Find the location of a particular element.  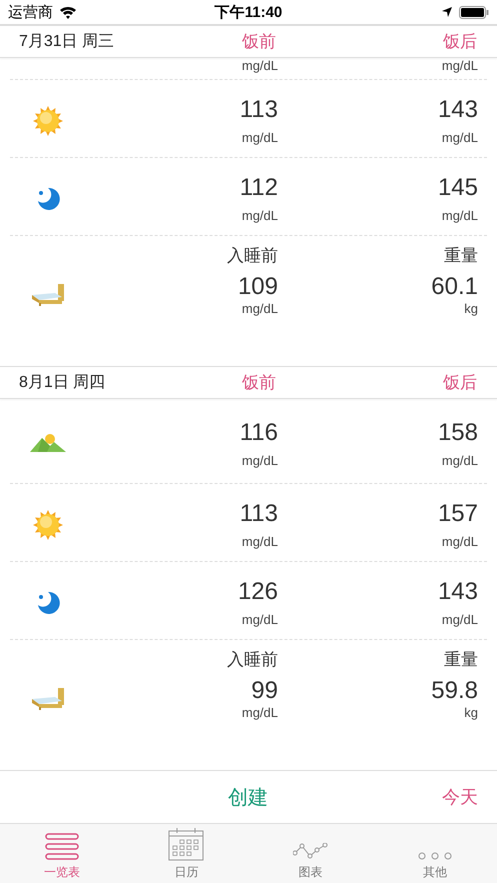

battery-icon is located at coordinates (474, 12).